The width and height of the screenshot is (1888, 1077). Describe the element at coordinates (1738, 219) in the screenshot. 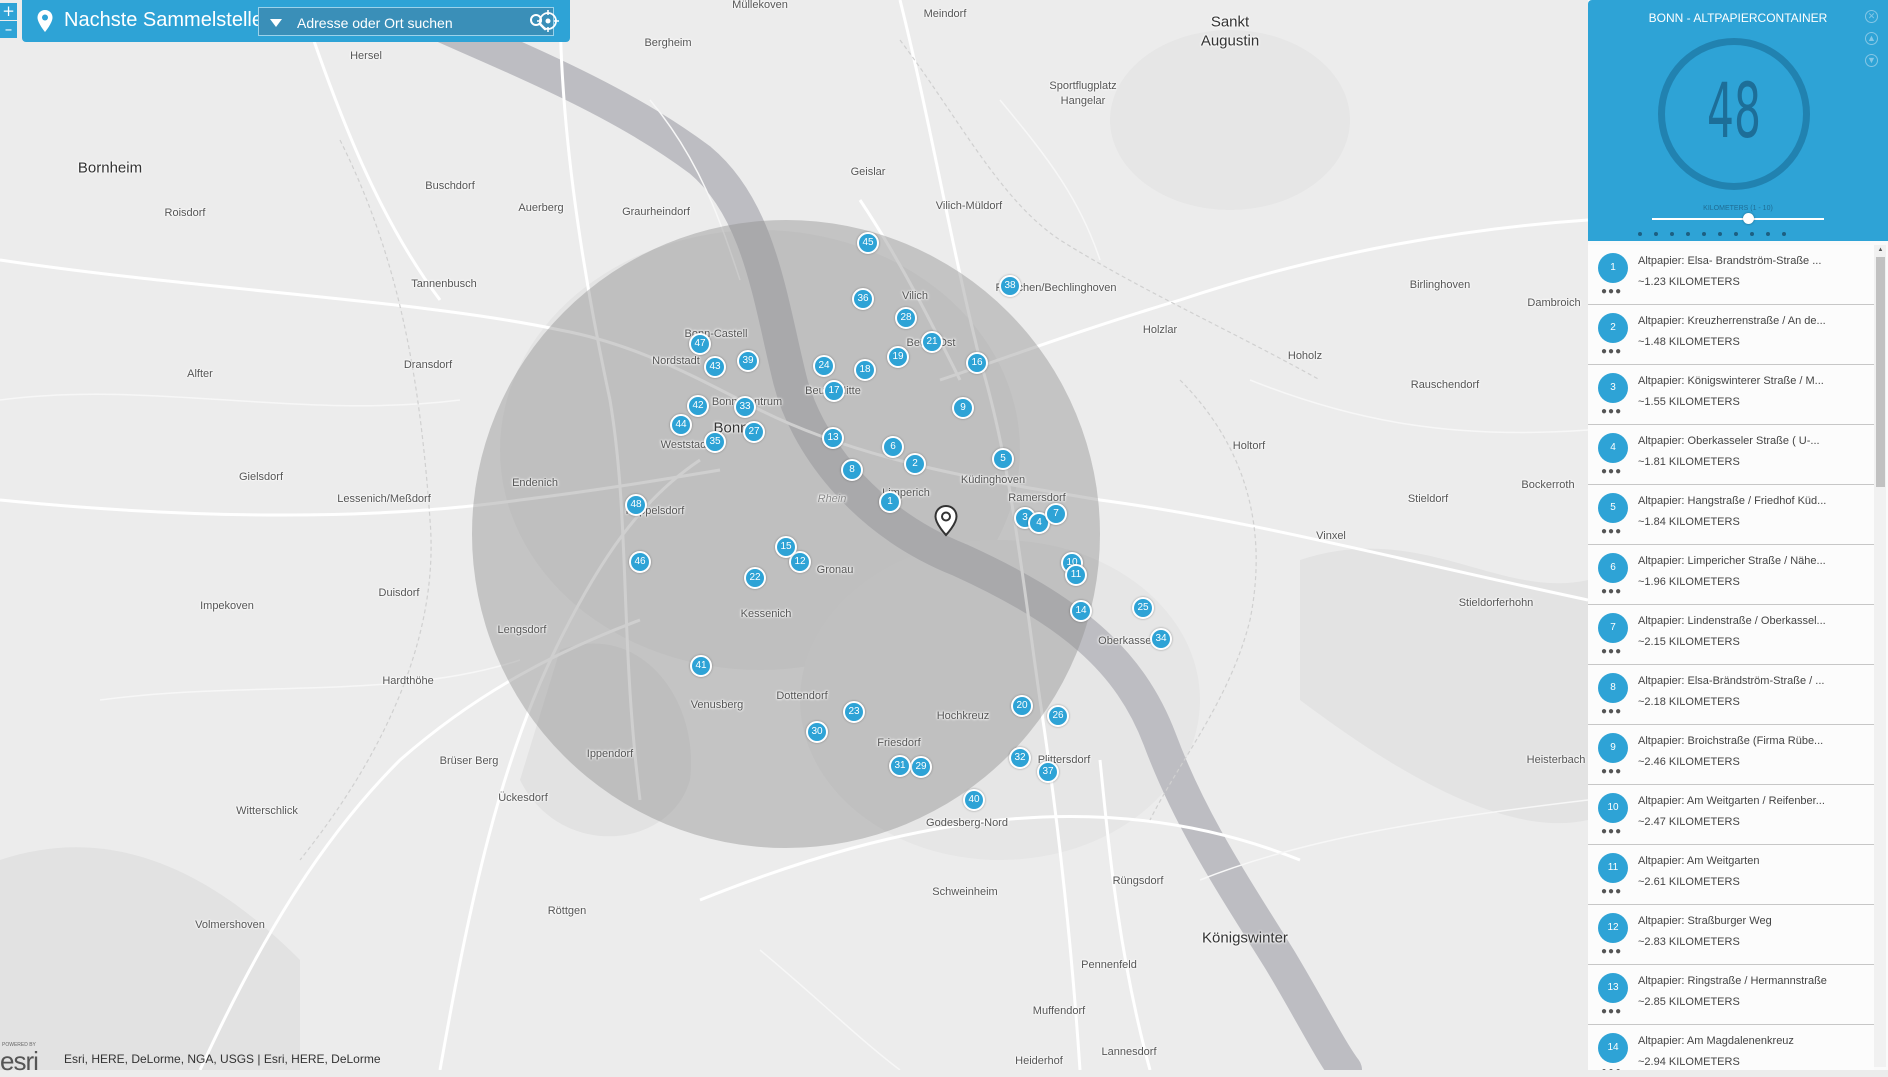

I see `radius-slider` at that location.